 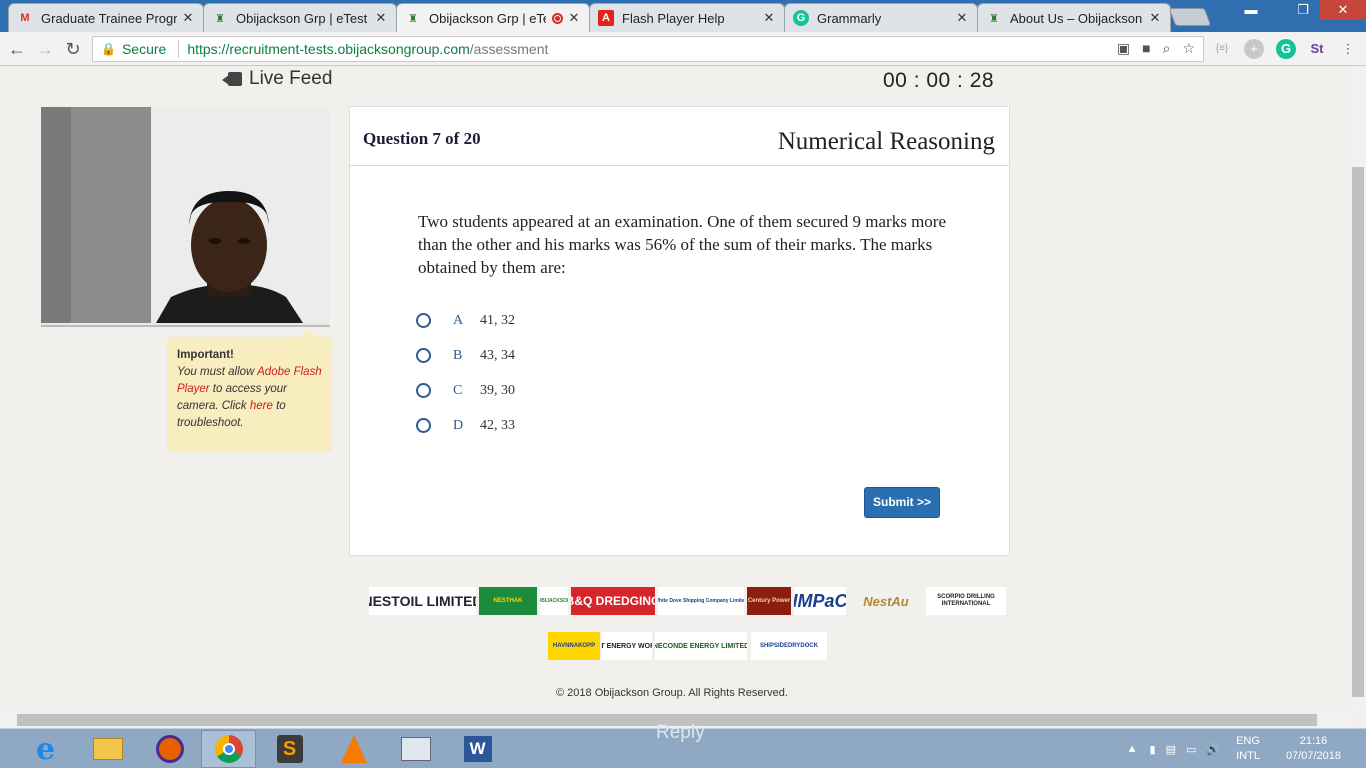 I want to click on extension-json-icon: {≡}, so click(x=1222, y=49).